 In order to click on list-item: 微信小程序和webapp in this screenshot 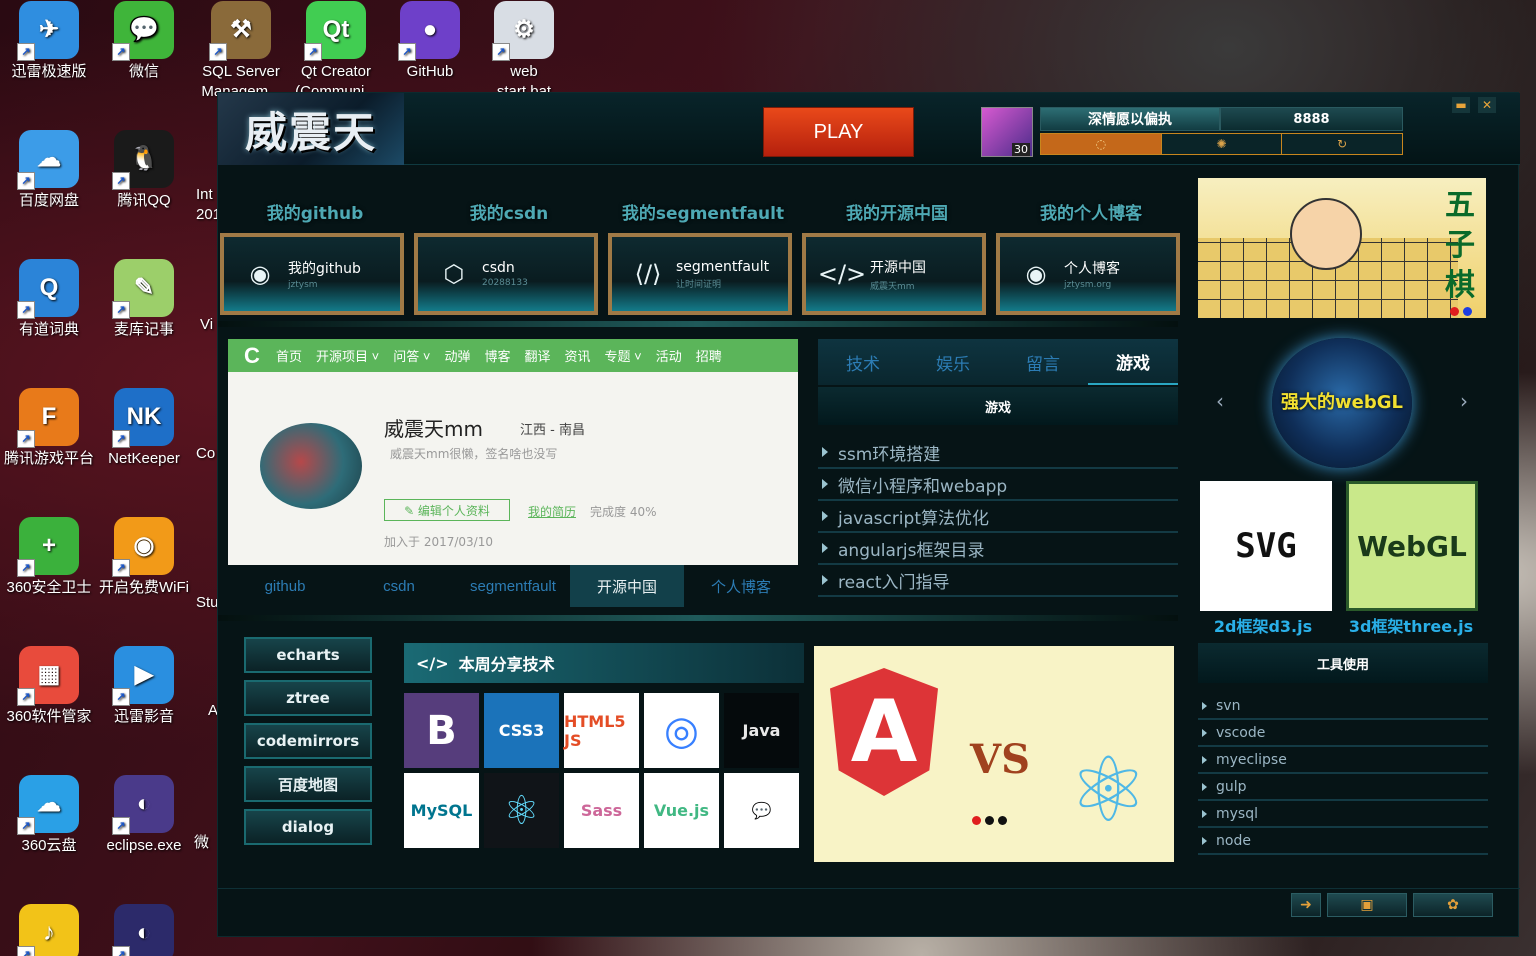, I will do `click(998, 485)`.